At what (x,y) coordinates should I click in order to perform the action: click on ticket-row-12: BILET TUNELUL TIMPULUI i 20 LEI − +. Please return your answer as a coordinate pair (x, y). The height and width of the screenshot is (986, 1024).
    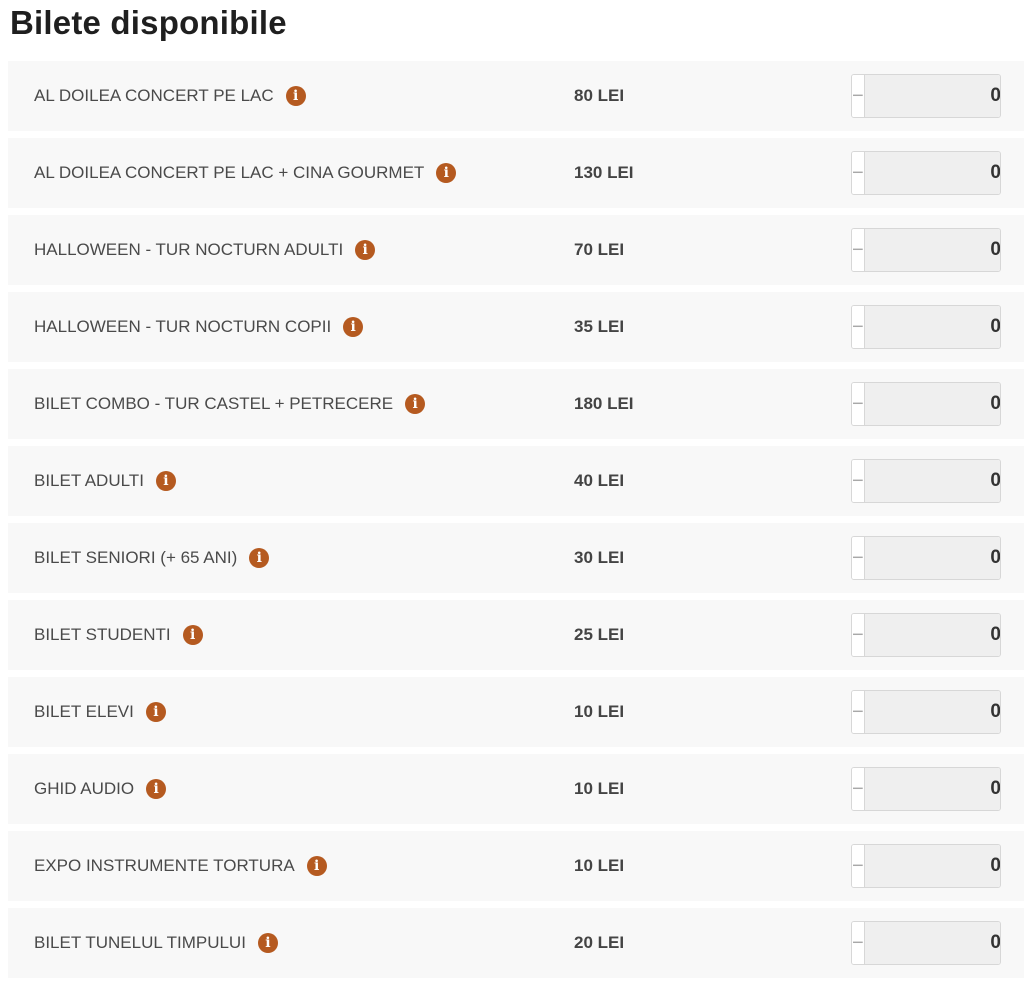
    Looking at the image, I should click on (516, 943).